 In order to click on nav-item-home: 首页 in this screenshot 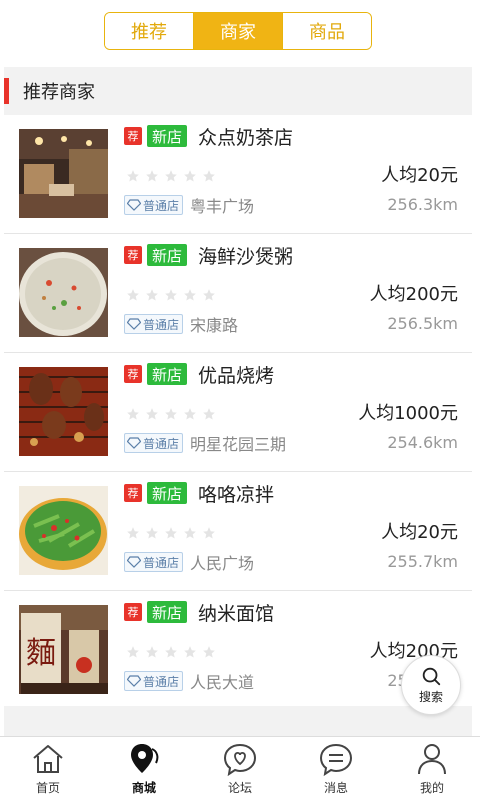, I will do `click(48, 769)`.